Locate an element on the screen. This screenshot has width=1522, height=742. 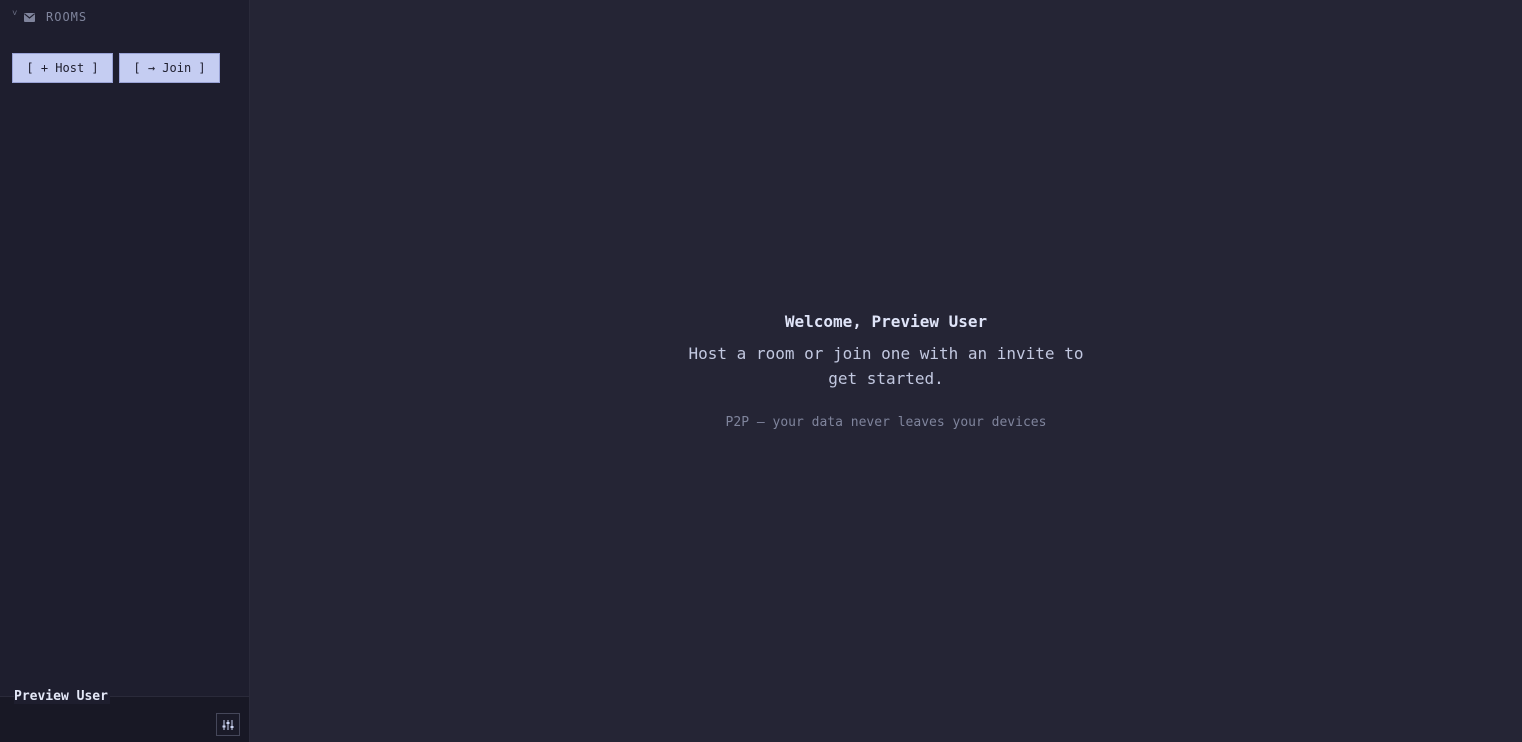
sliders-icon is located at coordinates (228, 724).